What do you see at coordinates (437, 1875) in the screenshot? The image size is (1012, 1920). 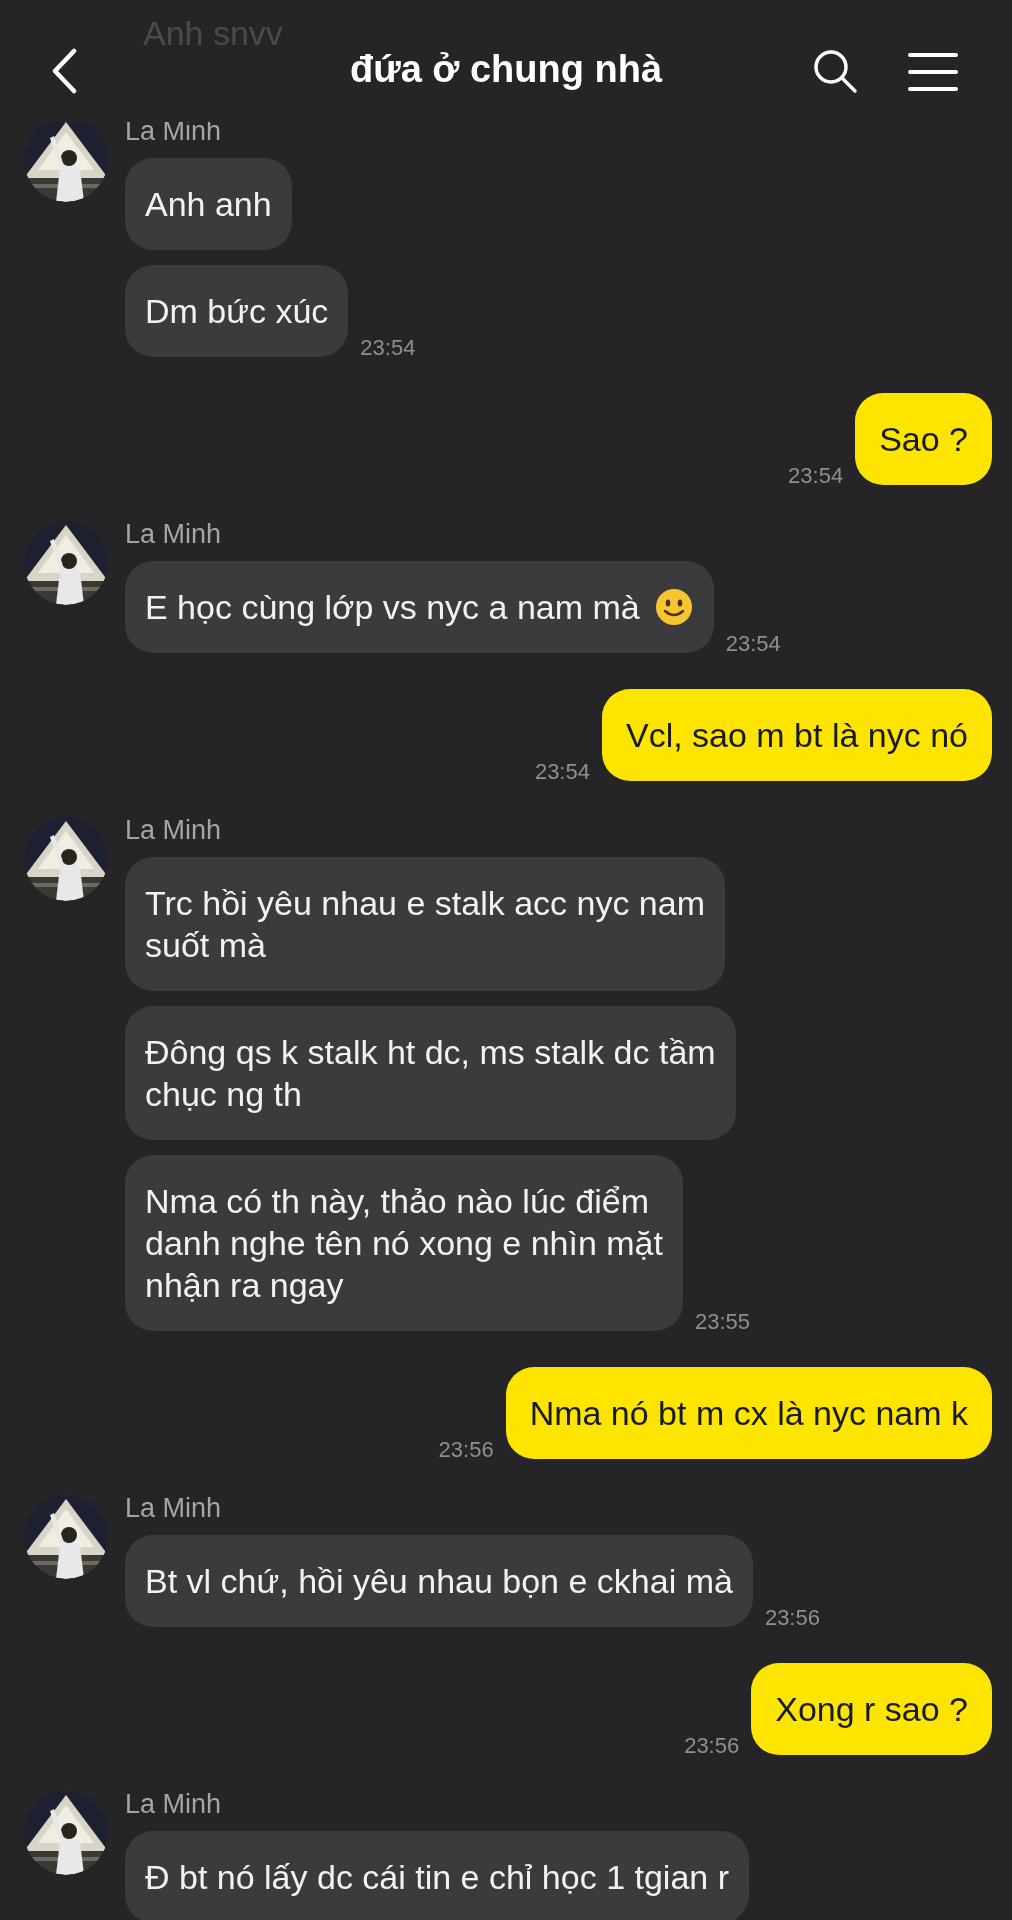 I see `message-bubble: Đ bt nó lấy dc cái tin e chỉ học 1 tgian r` at bounding box center [437, 1875].